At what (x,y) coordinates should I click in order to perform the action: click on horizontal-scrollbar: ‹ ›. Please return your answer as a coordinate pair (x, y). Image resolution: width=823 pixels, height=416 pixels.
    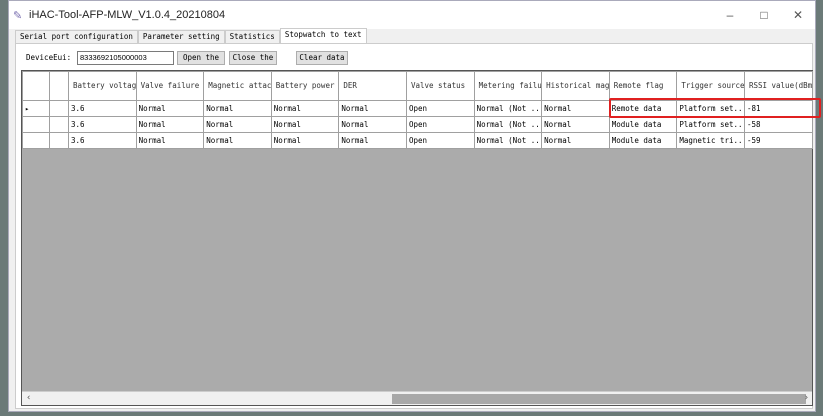
    Looking at the image, I should click on (417, 398).